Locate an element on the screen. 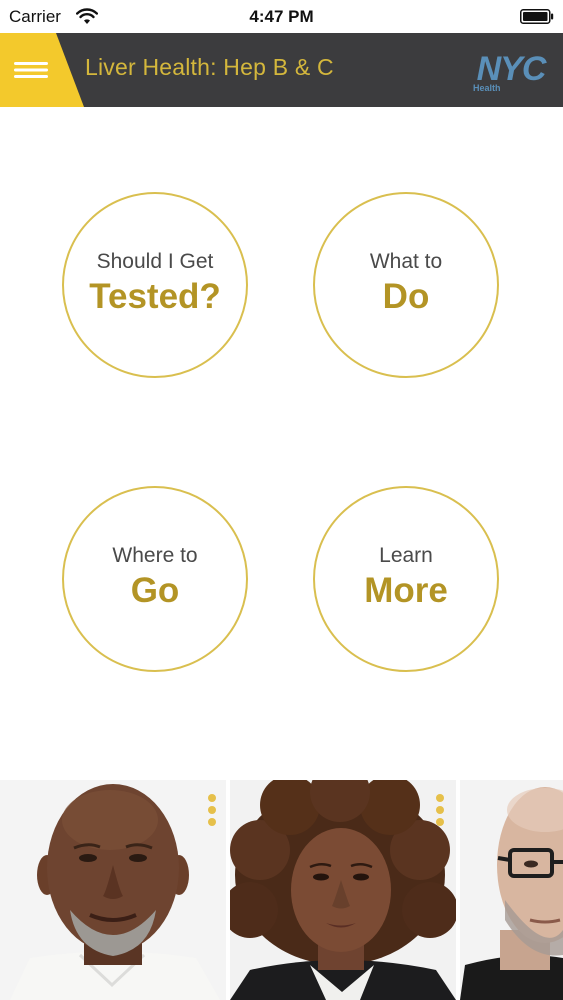 This screenshot has width=563, height=1000. person-3-photo is located at coordinates (511, 890).